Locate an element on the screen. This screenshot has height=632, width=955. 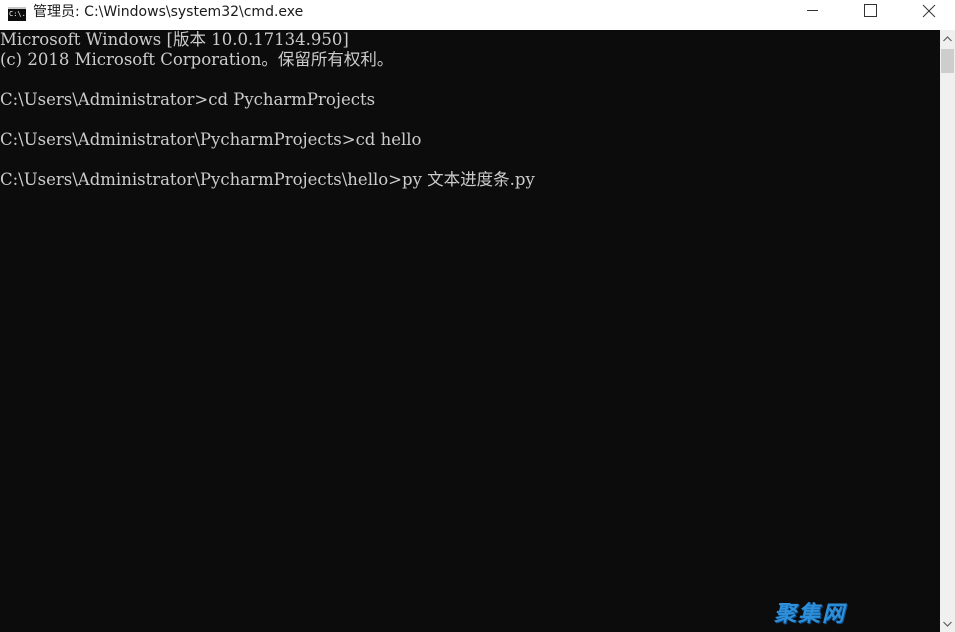
maximize-button is located at coordinates (871, 15).